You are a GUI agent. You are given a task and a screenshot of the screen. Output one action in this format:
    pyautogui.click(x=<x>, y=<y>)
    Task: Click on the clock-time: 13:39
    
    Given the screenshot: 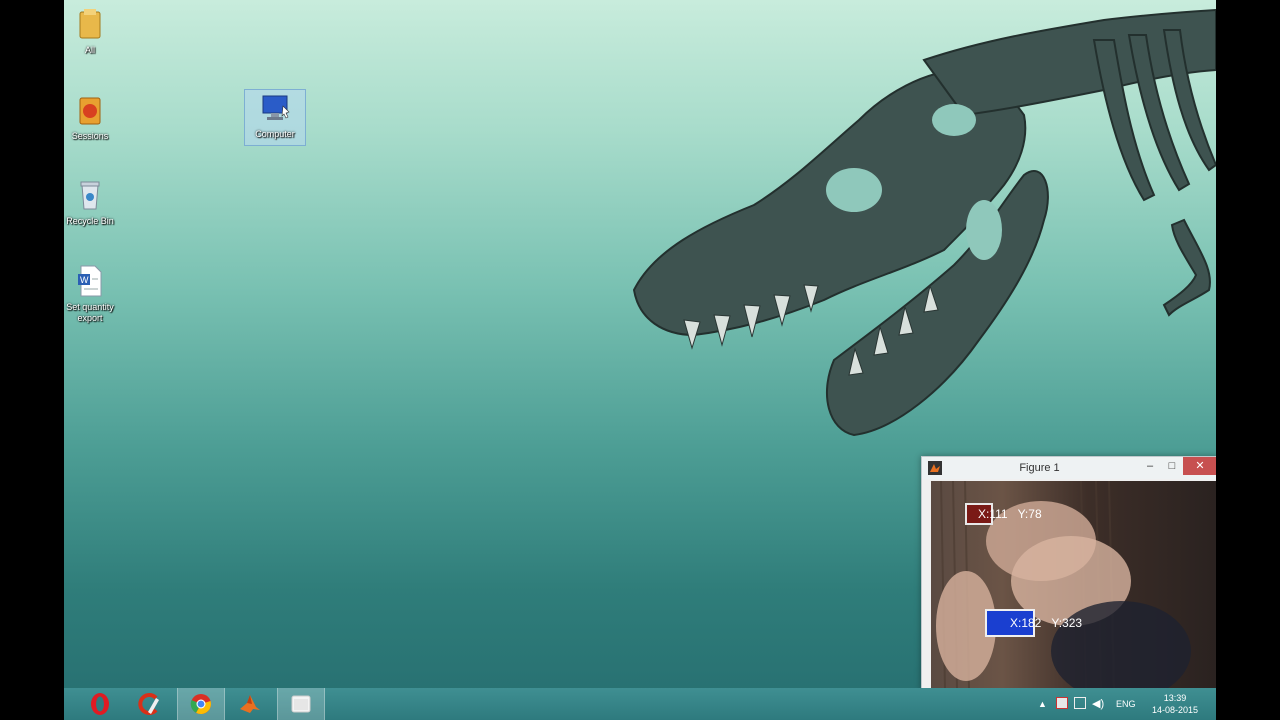 What is the action you would take?
    pyautogui.click(x=1175, y=698)
    